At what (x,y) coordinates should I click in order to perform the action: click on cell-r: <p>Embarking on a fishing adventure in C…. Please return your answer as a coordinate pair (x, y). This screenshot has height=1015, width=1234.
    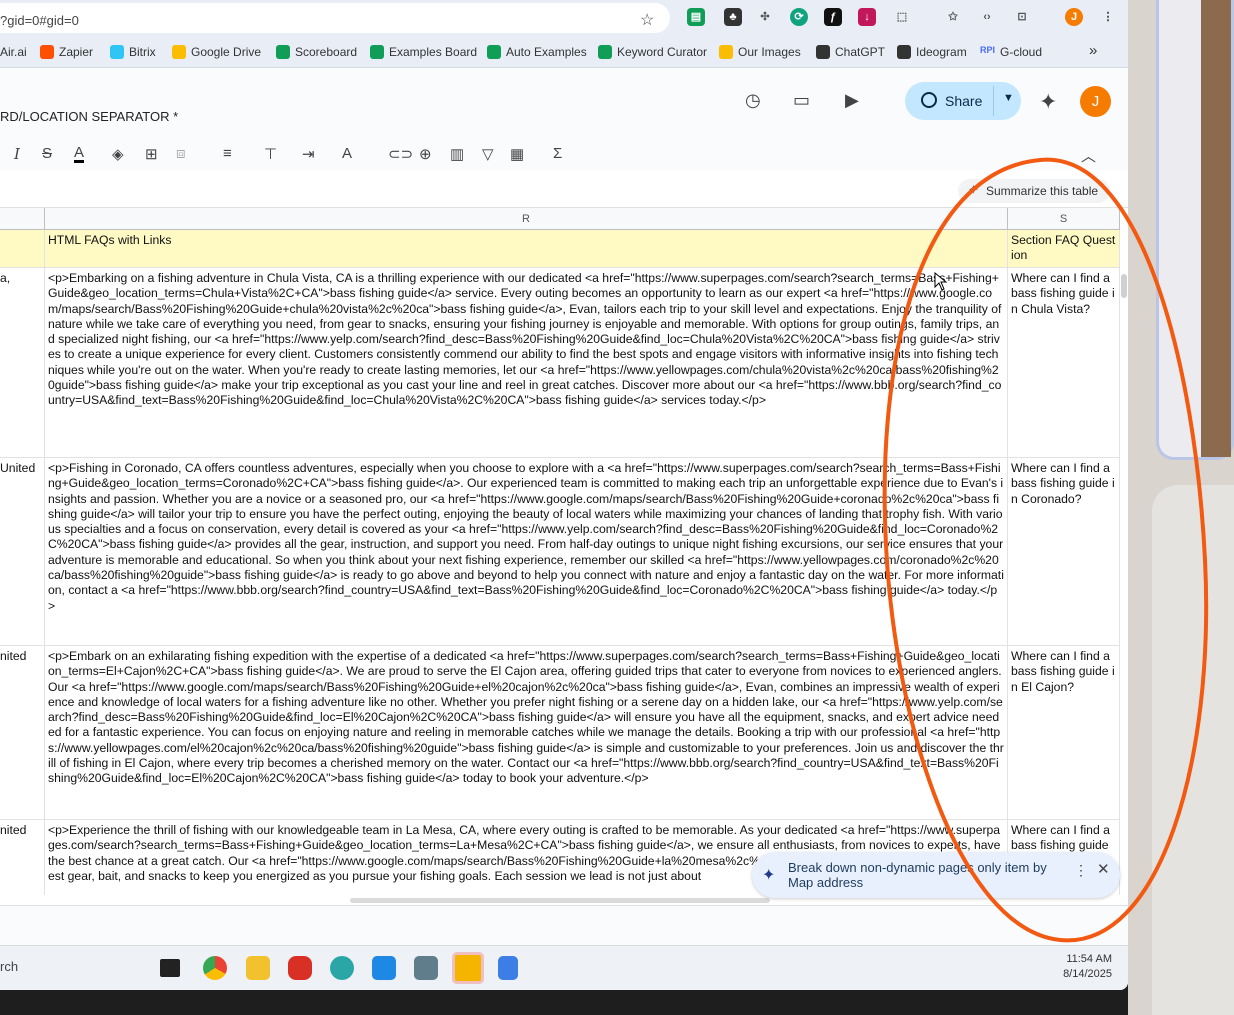
    Looking at the image, I should click on (526, 363).